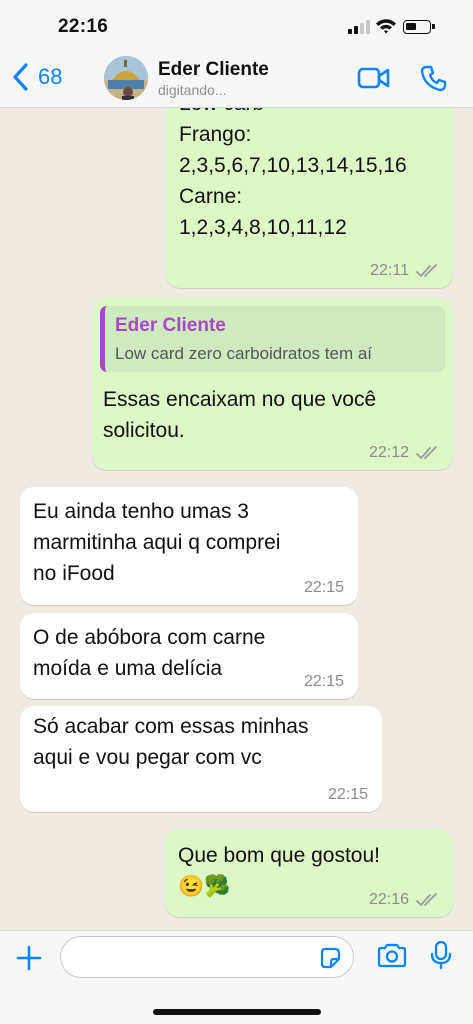 The height and width of the screenshot is (1024, 473). I want to click on battery-icon, so click(419, 27).